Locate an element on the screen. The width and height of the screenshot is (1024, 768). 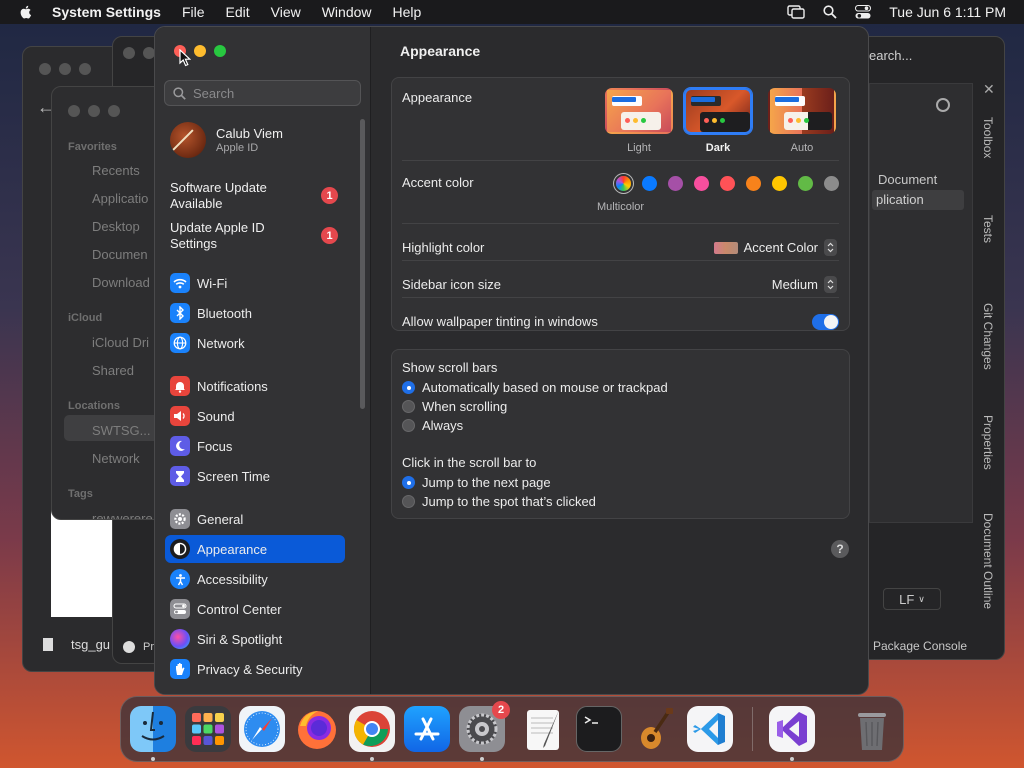
sidebar-item-control-center: Control Center is located at coordinates (255, 609).